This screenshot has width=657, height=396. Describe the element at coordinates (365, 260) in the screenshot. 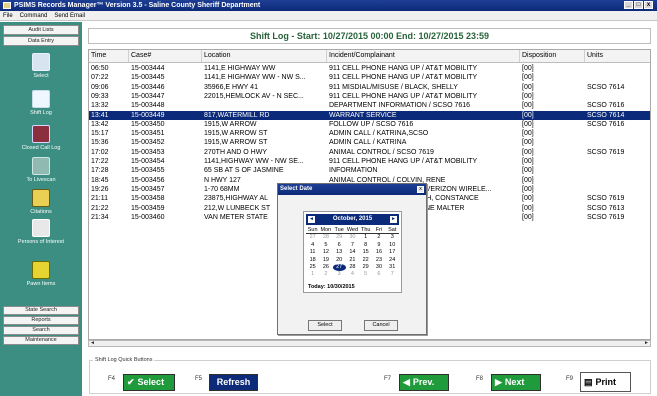

I see `calendar-day: 22` at that location.